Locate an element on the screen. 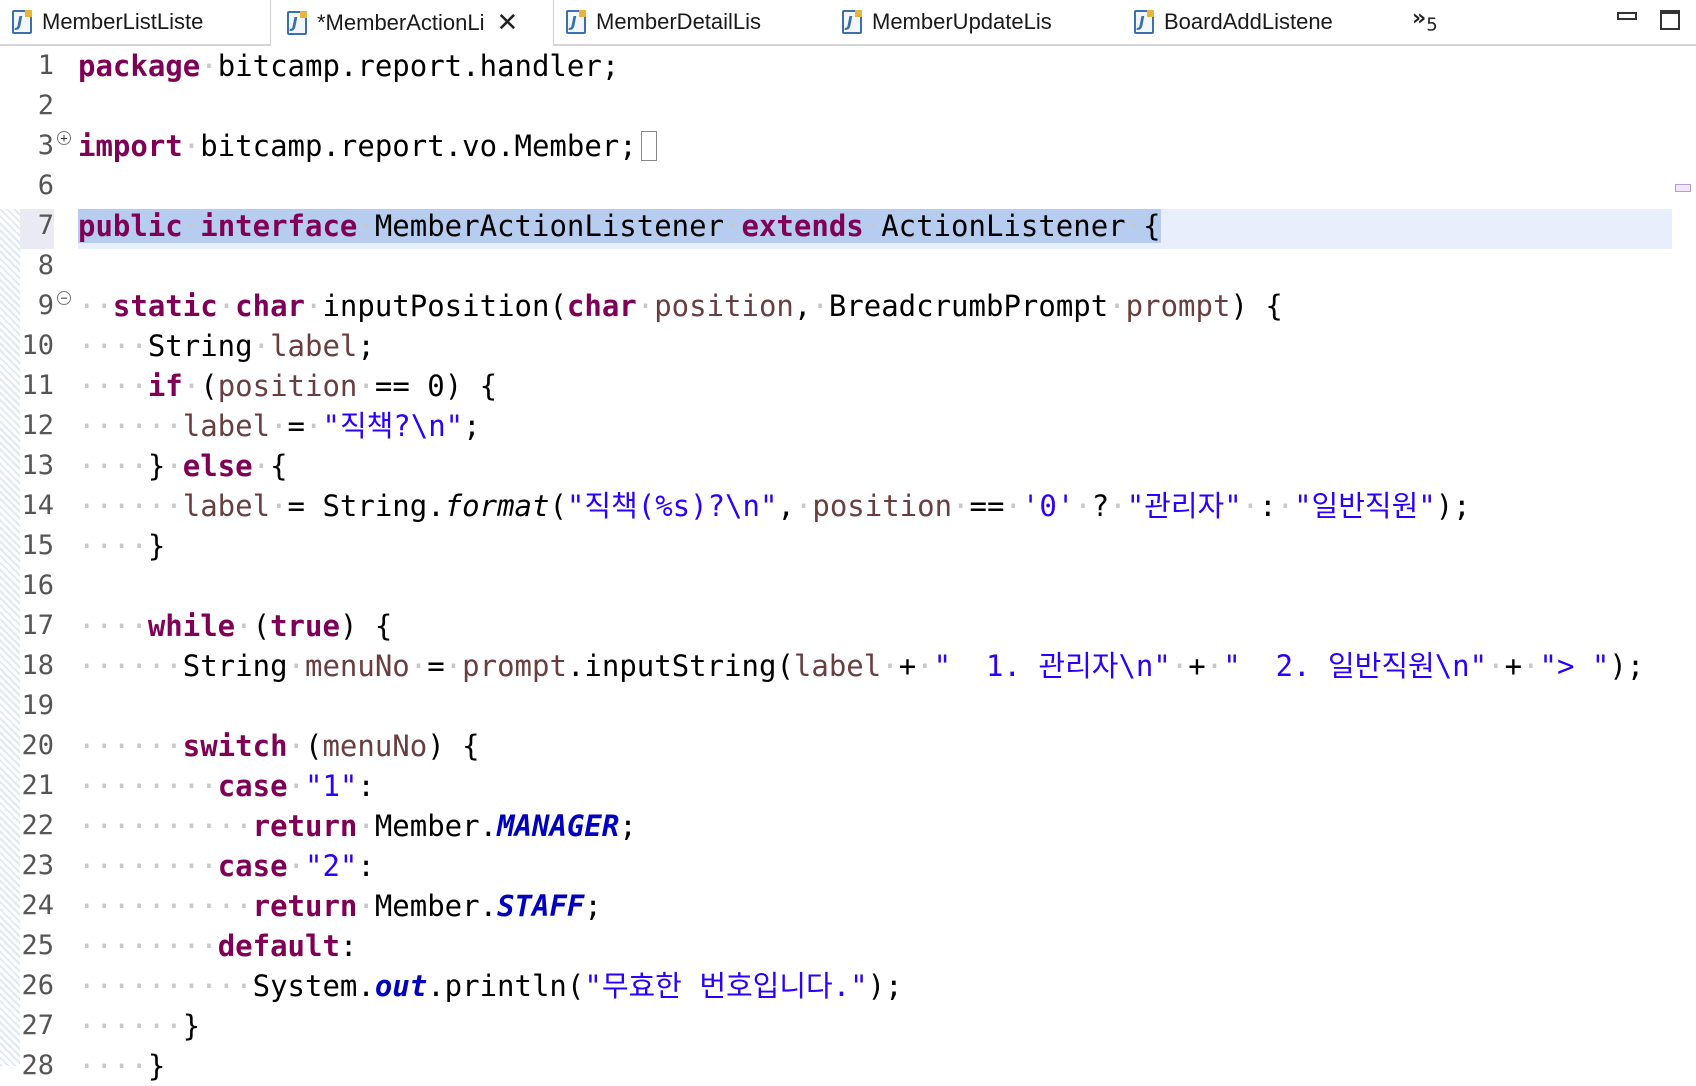 Image resolution: width=1696 pixels, height=1086 pixels. code-line-23: ········case·"2": is located at coordinates (226, 866).